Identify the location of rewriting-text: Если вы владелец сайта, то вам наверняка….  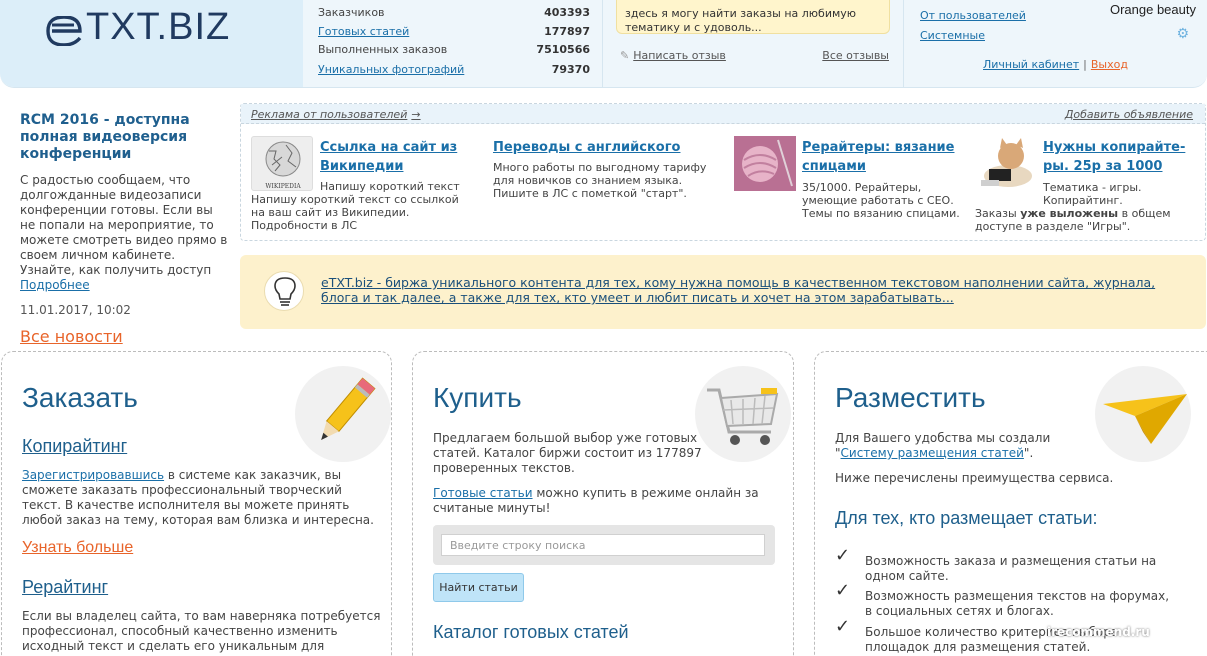
(201, 631).